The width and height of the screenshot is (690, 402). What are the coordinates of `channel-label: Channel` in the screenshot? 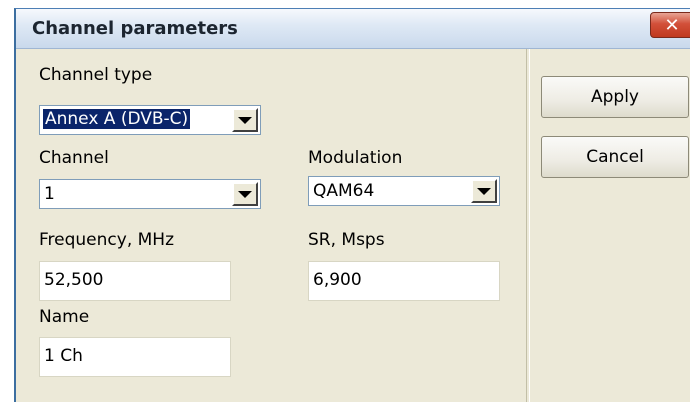 It's located at (74, 158).